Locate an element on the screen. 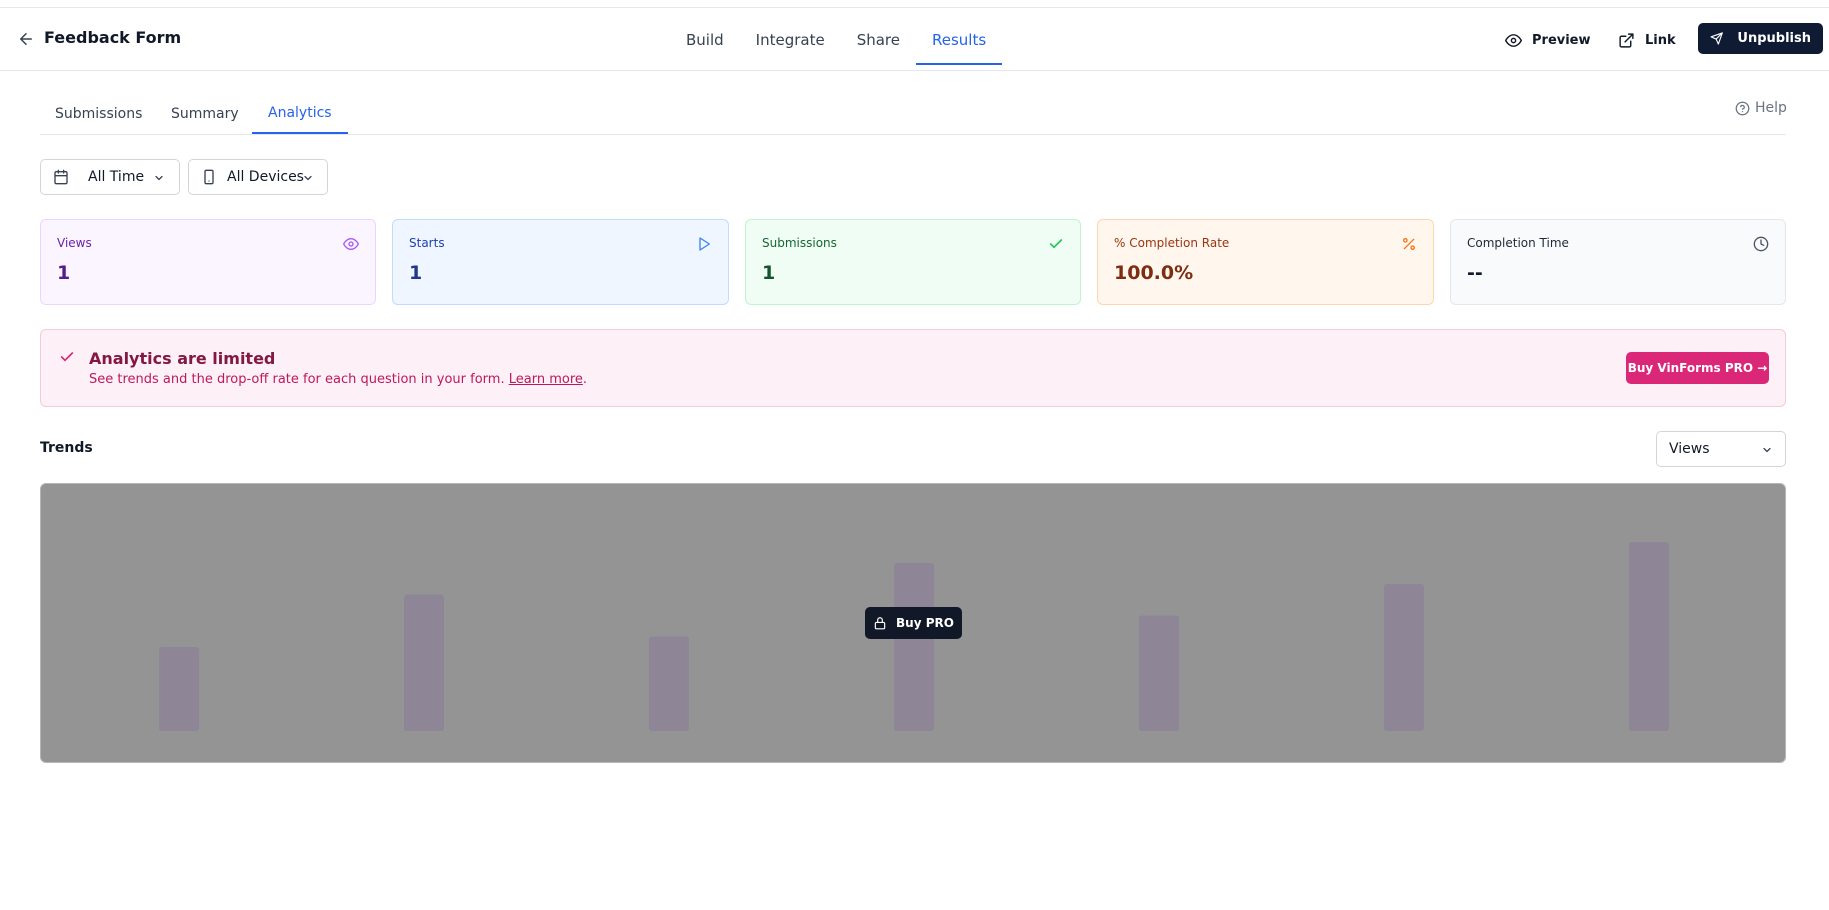  stat-card-starts: Starts 1 is located at coordinates (560, 262).